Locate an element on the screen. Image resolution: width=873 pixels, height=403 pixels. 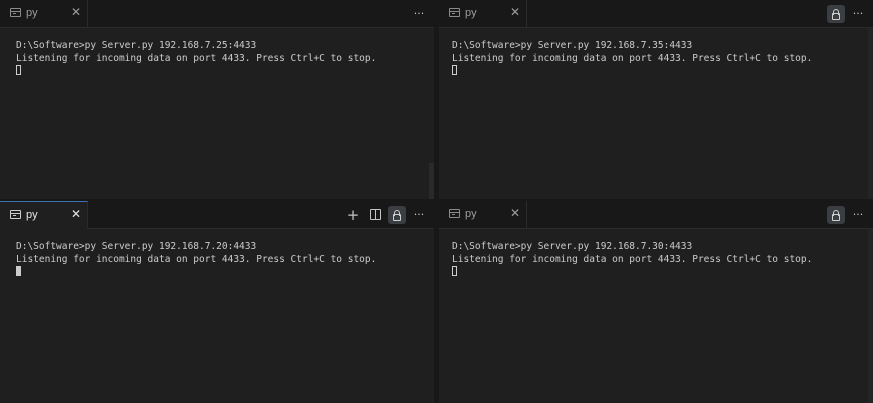
pane-divider-horizontal is located at coordinates (436, 200).